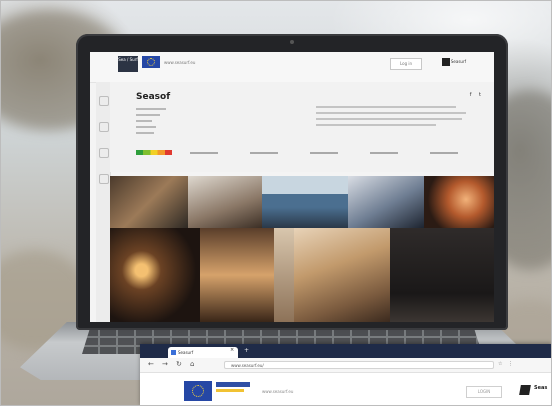 The width and height of the screenshot is (552, 406). What do you see at coordinates (346, 351) in the screenshot?
I see `browser-tab-bar: Seasurf × +` at bounding box center [346, 351].